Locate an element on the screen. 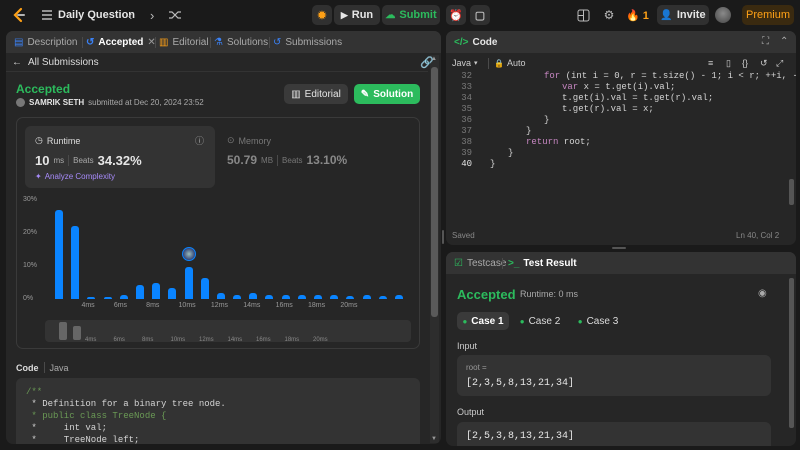 This screenshot has height=450, width=800. book-icon: ▥ is located at coordinates (164, 42).